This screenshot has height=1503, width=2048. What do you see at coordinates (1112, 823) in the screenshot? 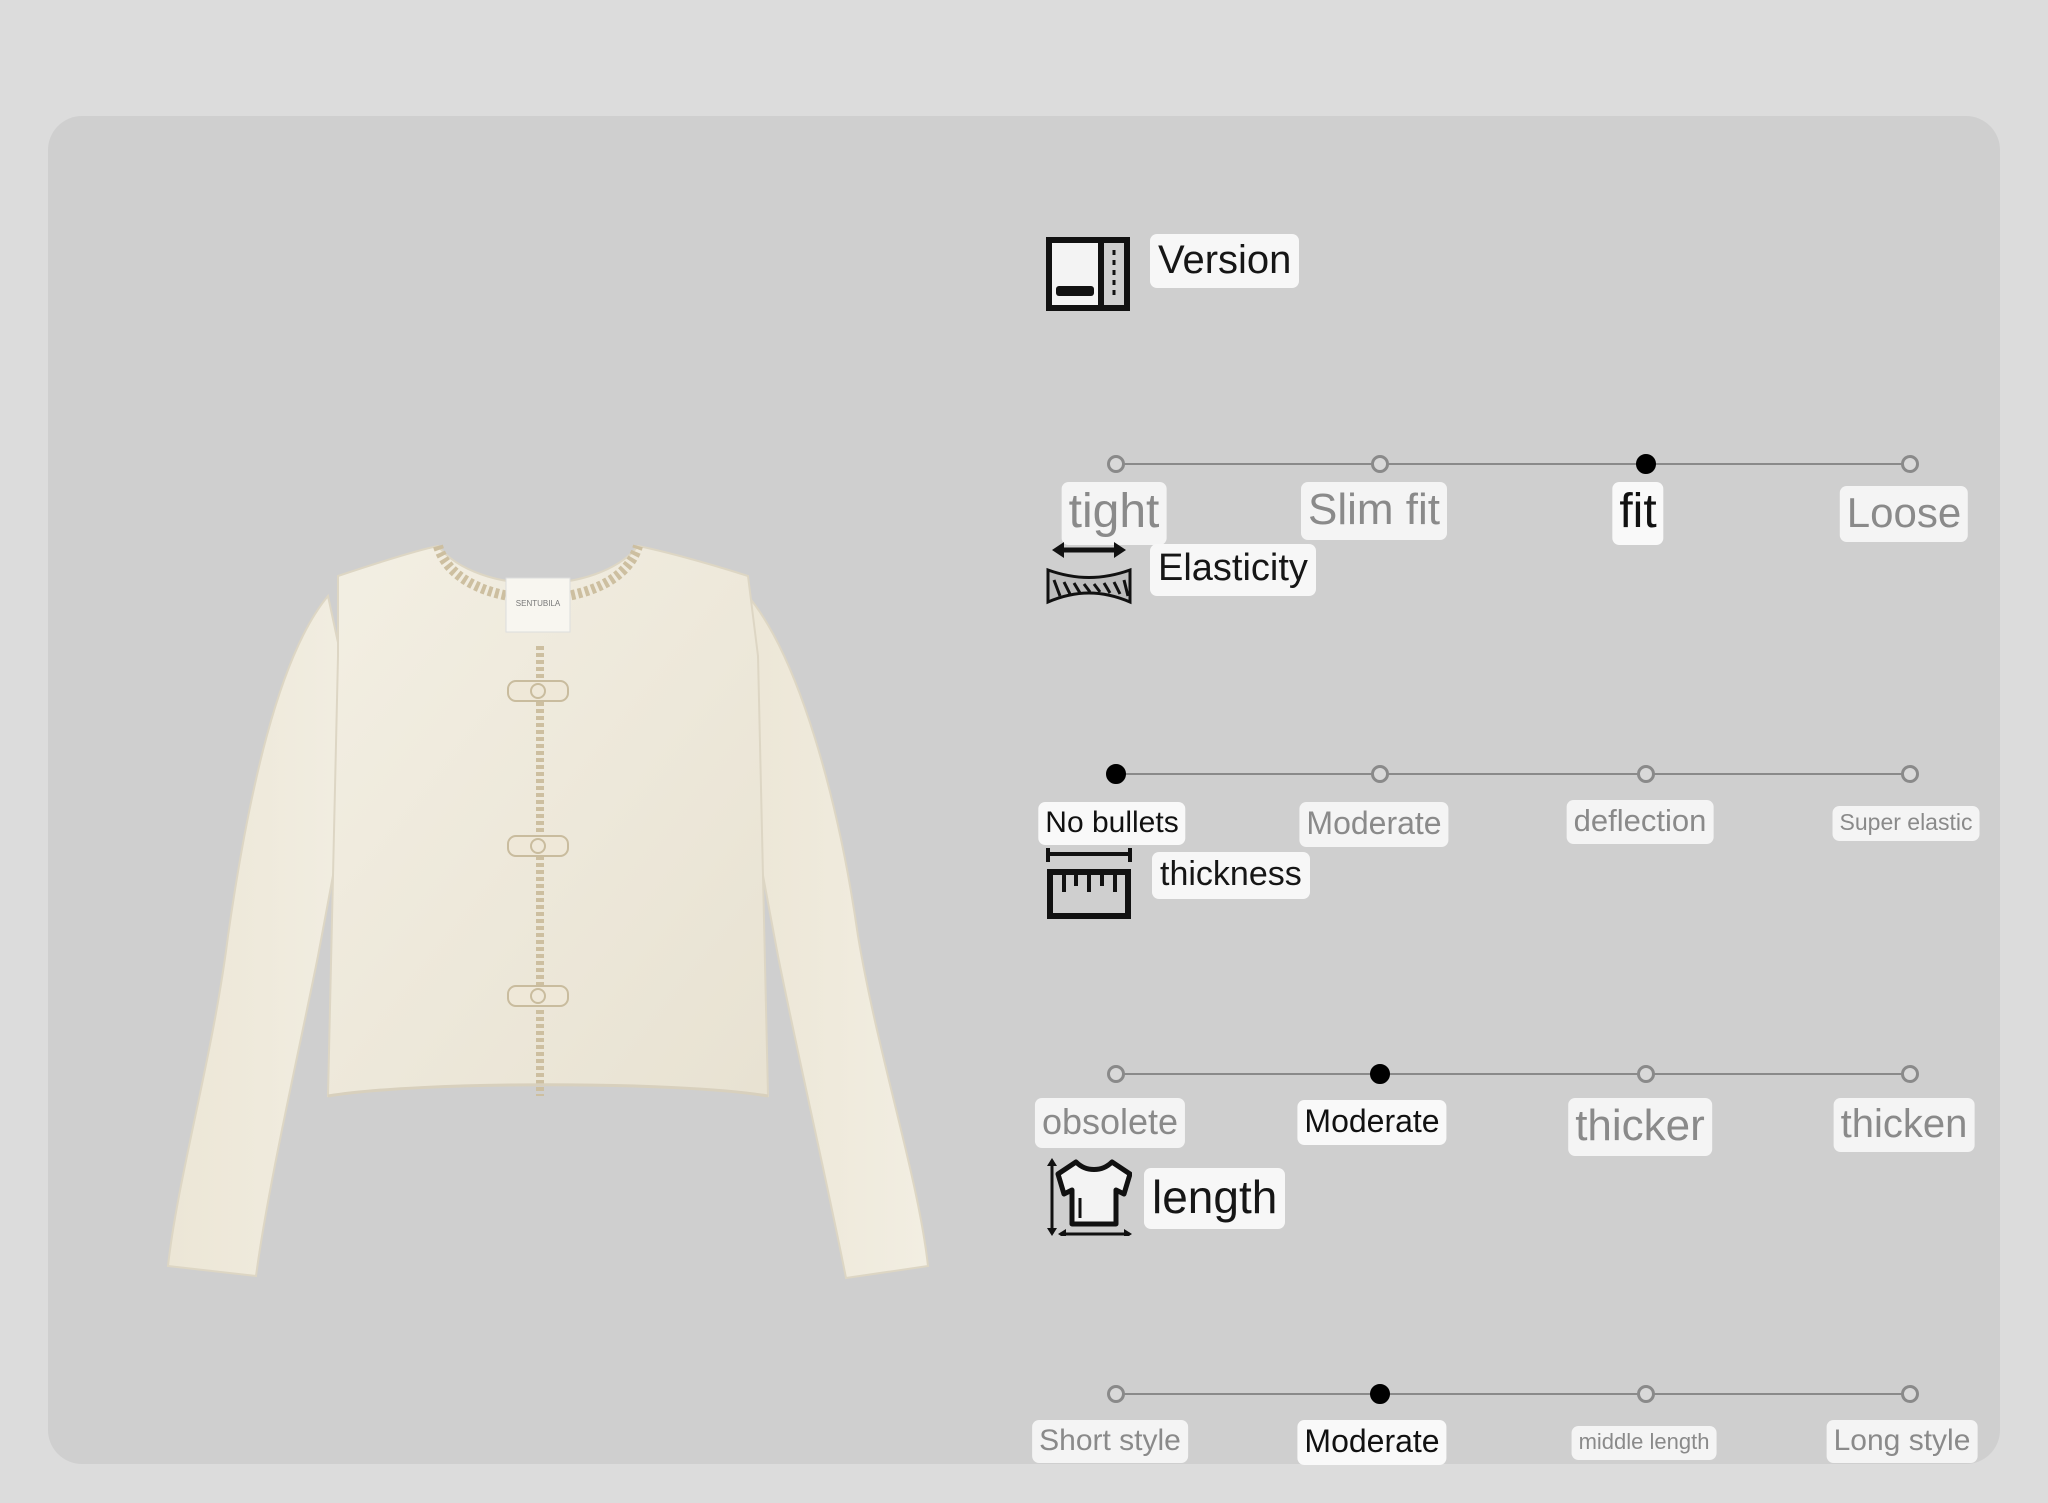
I see `elasticity-option-no-bullets: No bullets` at bounding box center [1112, 823].